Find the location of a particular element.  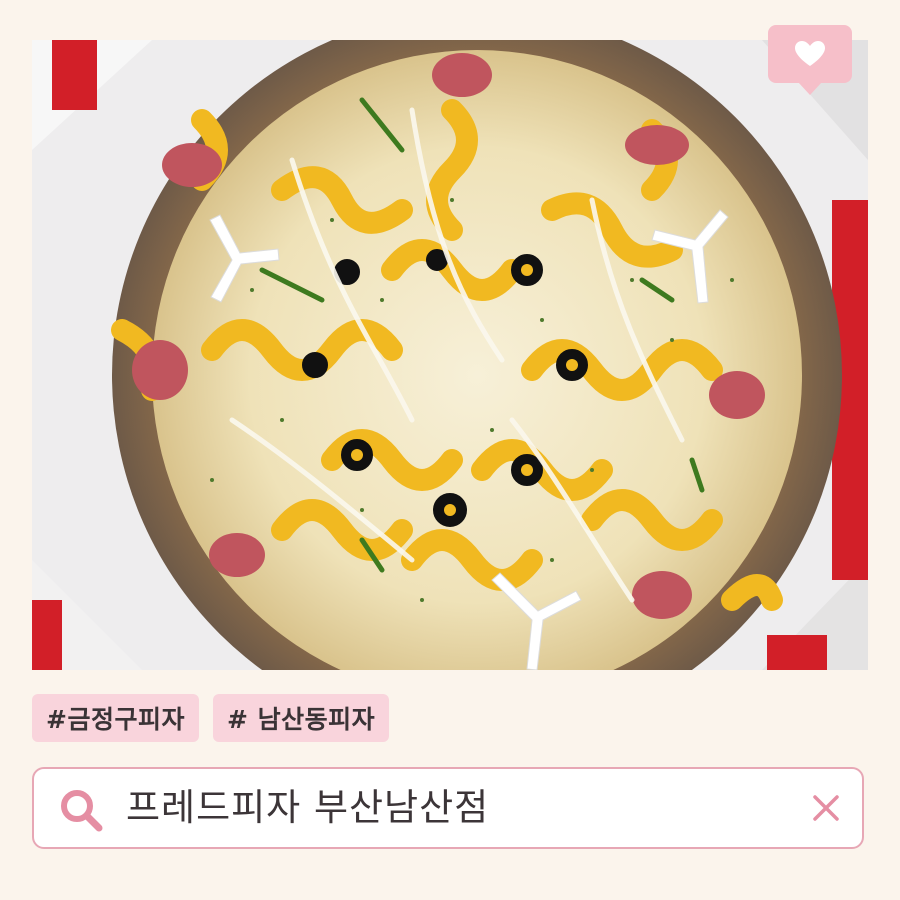

search-bar: 프레드피자 부산남산점 is located at coordinates (448, 808).